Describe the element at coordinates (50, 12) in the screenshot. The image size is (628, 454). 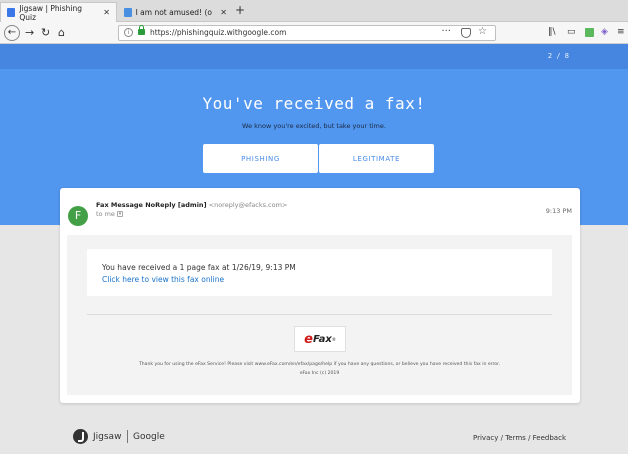
I see `tab-title: Jigsaw | Phishing Quiz` at that location.